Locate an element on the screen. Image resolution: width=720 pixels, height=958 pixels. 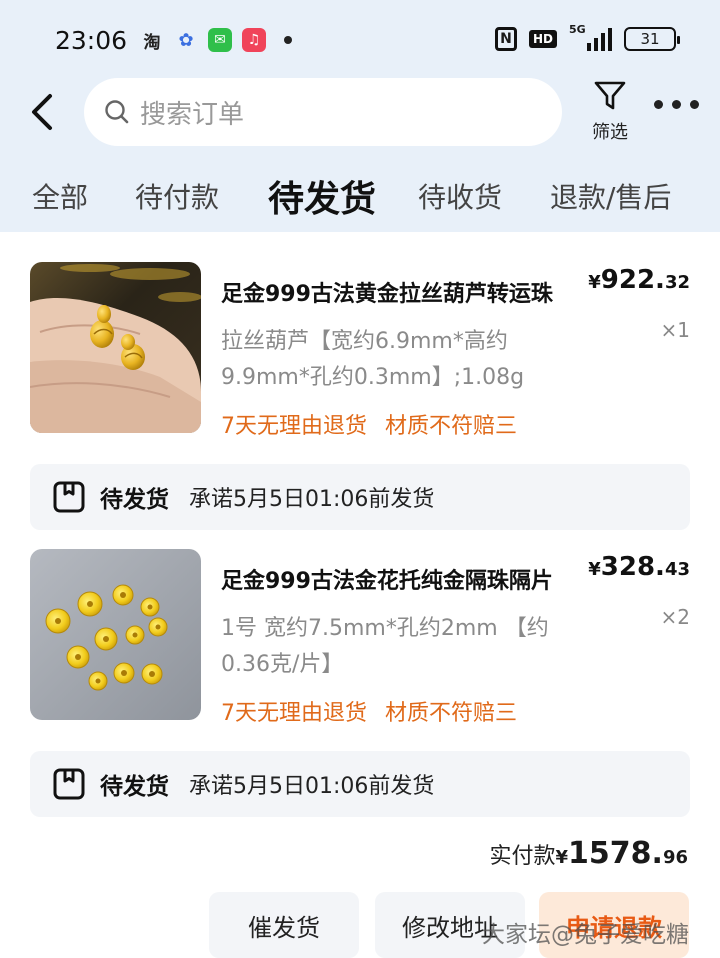
order-tabs: 全部 待付款 待发货 待收货 退款/售后 is located at coordinates (360, 198).